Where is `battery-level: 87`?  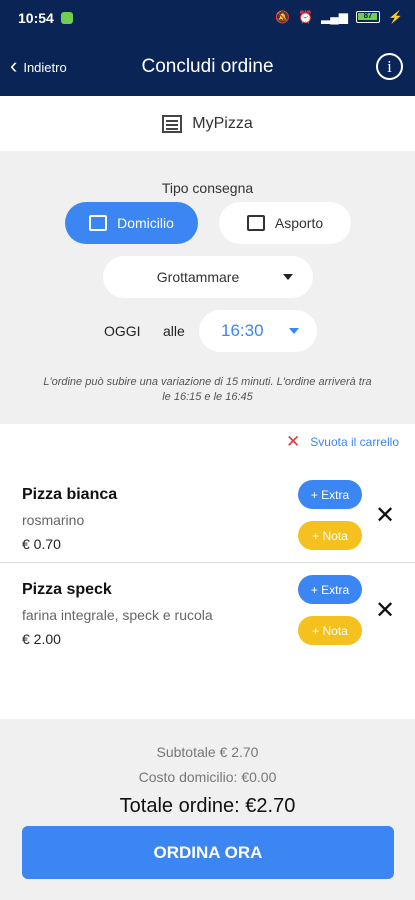
battery-level: 87 is located at coordinates (368, 15).